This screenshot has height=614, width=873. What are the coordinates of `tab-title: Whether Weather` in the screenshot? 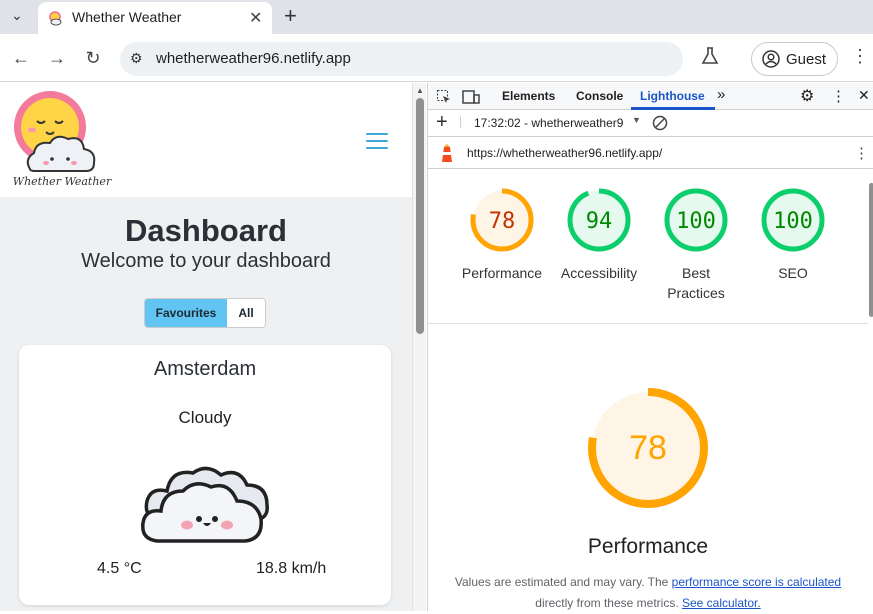 It's located at (127, 17).